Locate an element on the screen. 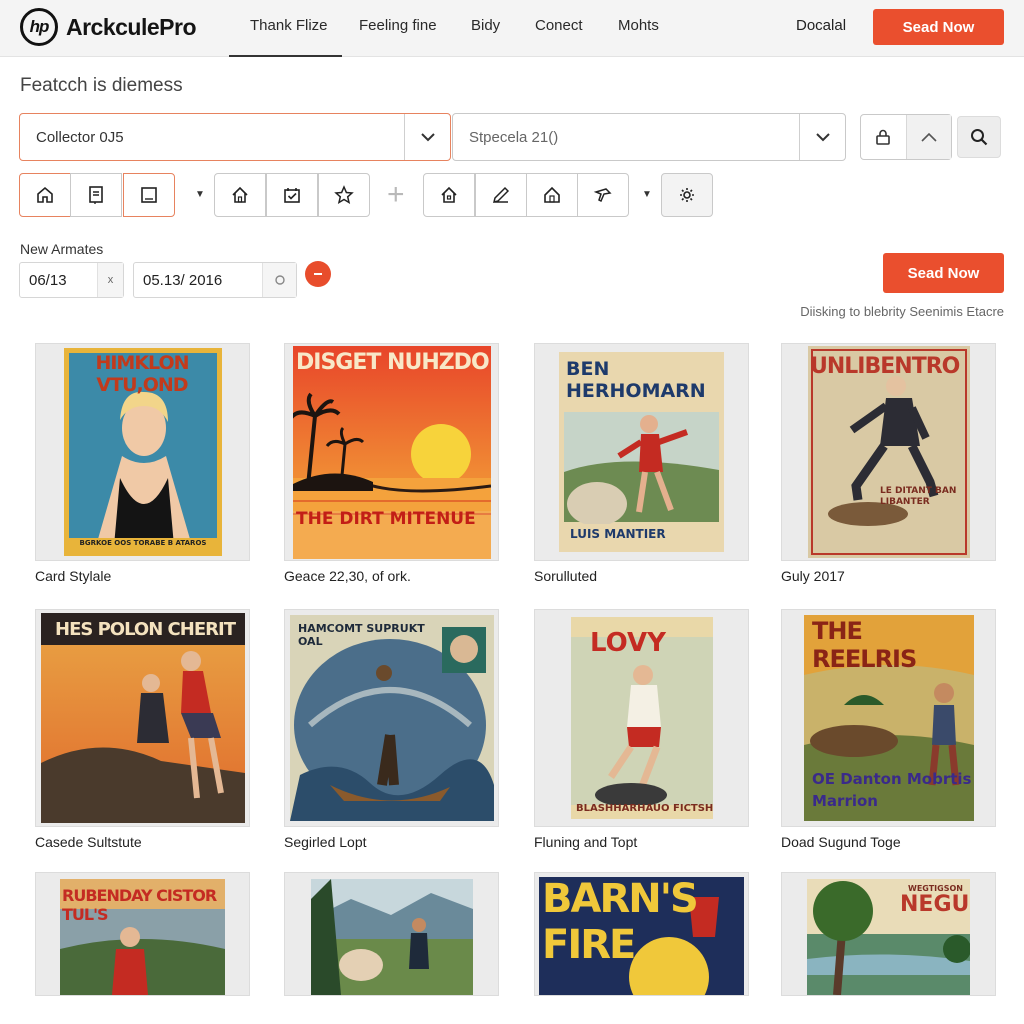  poster-bottom-text: OE Danton Mobrtis Marrion is located at coordinates (892, 790).